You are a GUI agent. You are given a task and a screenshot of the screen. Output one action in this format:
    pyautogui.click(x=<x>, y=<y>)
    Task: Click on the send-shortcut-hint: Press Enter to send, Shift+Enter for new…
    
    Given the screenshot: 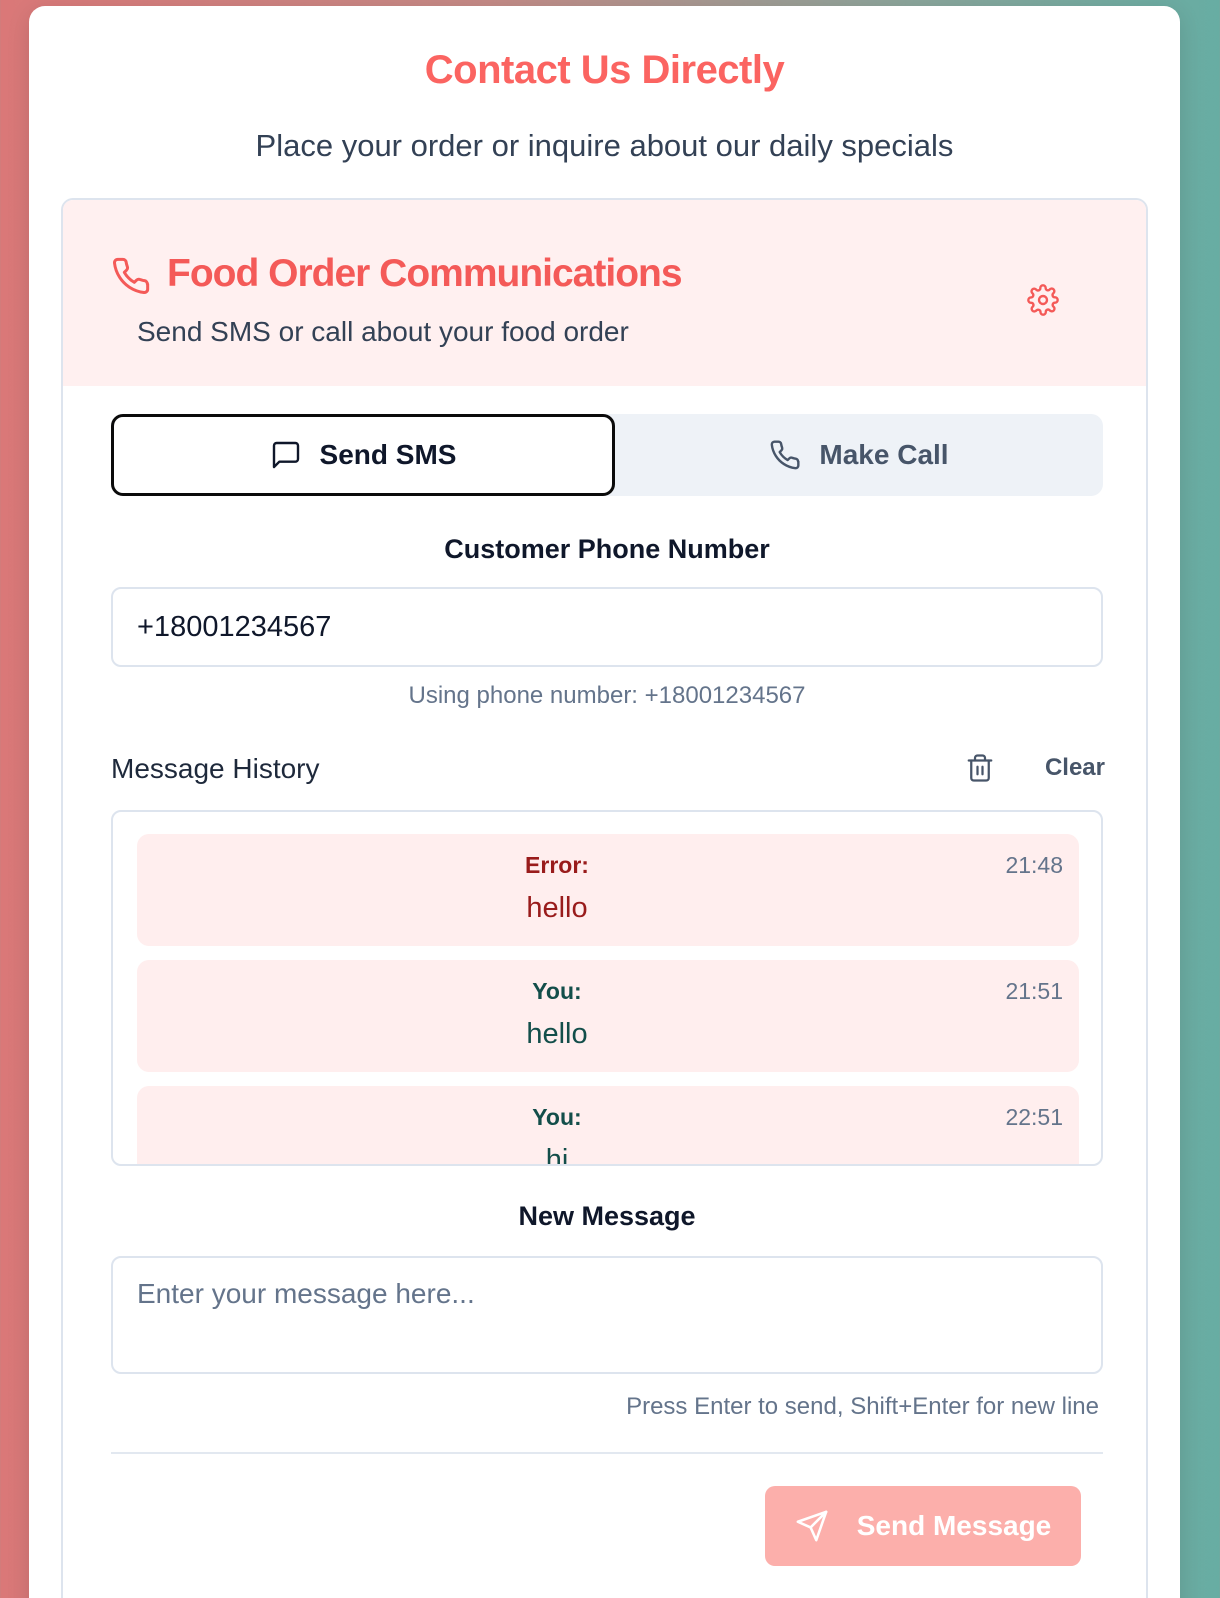 What is the action you would take?
    pyautogui.click(x=862, y=1406)
    